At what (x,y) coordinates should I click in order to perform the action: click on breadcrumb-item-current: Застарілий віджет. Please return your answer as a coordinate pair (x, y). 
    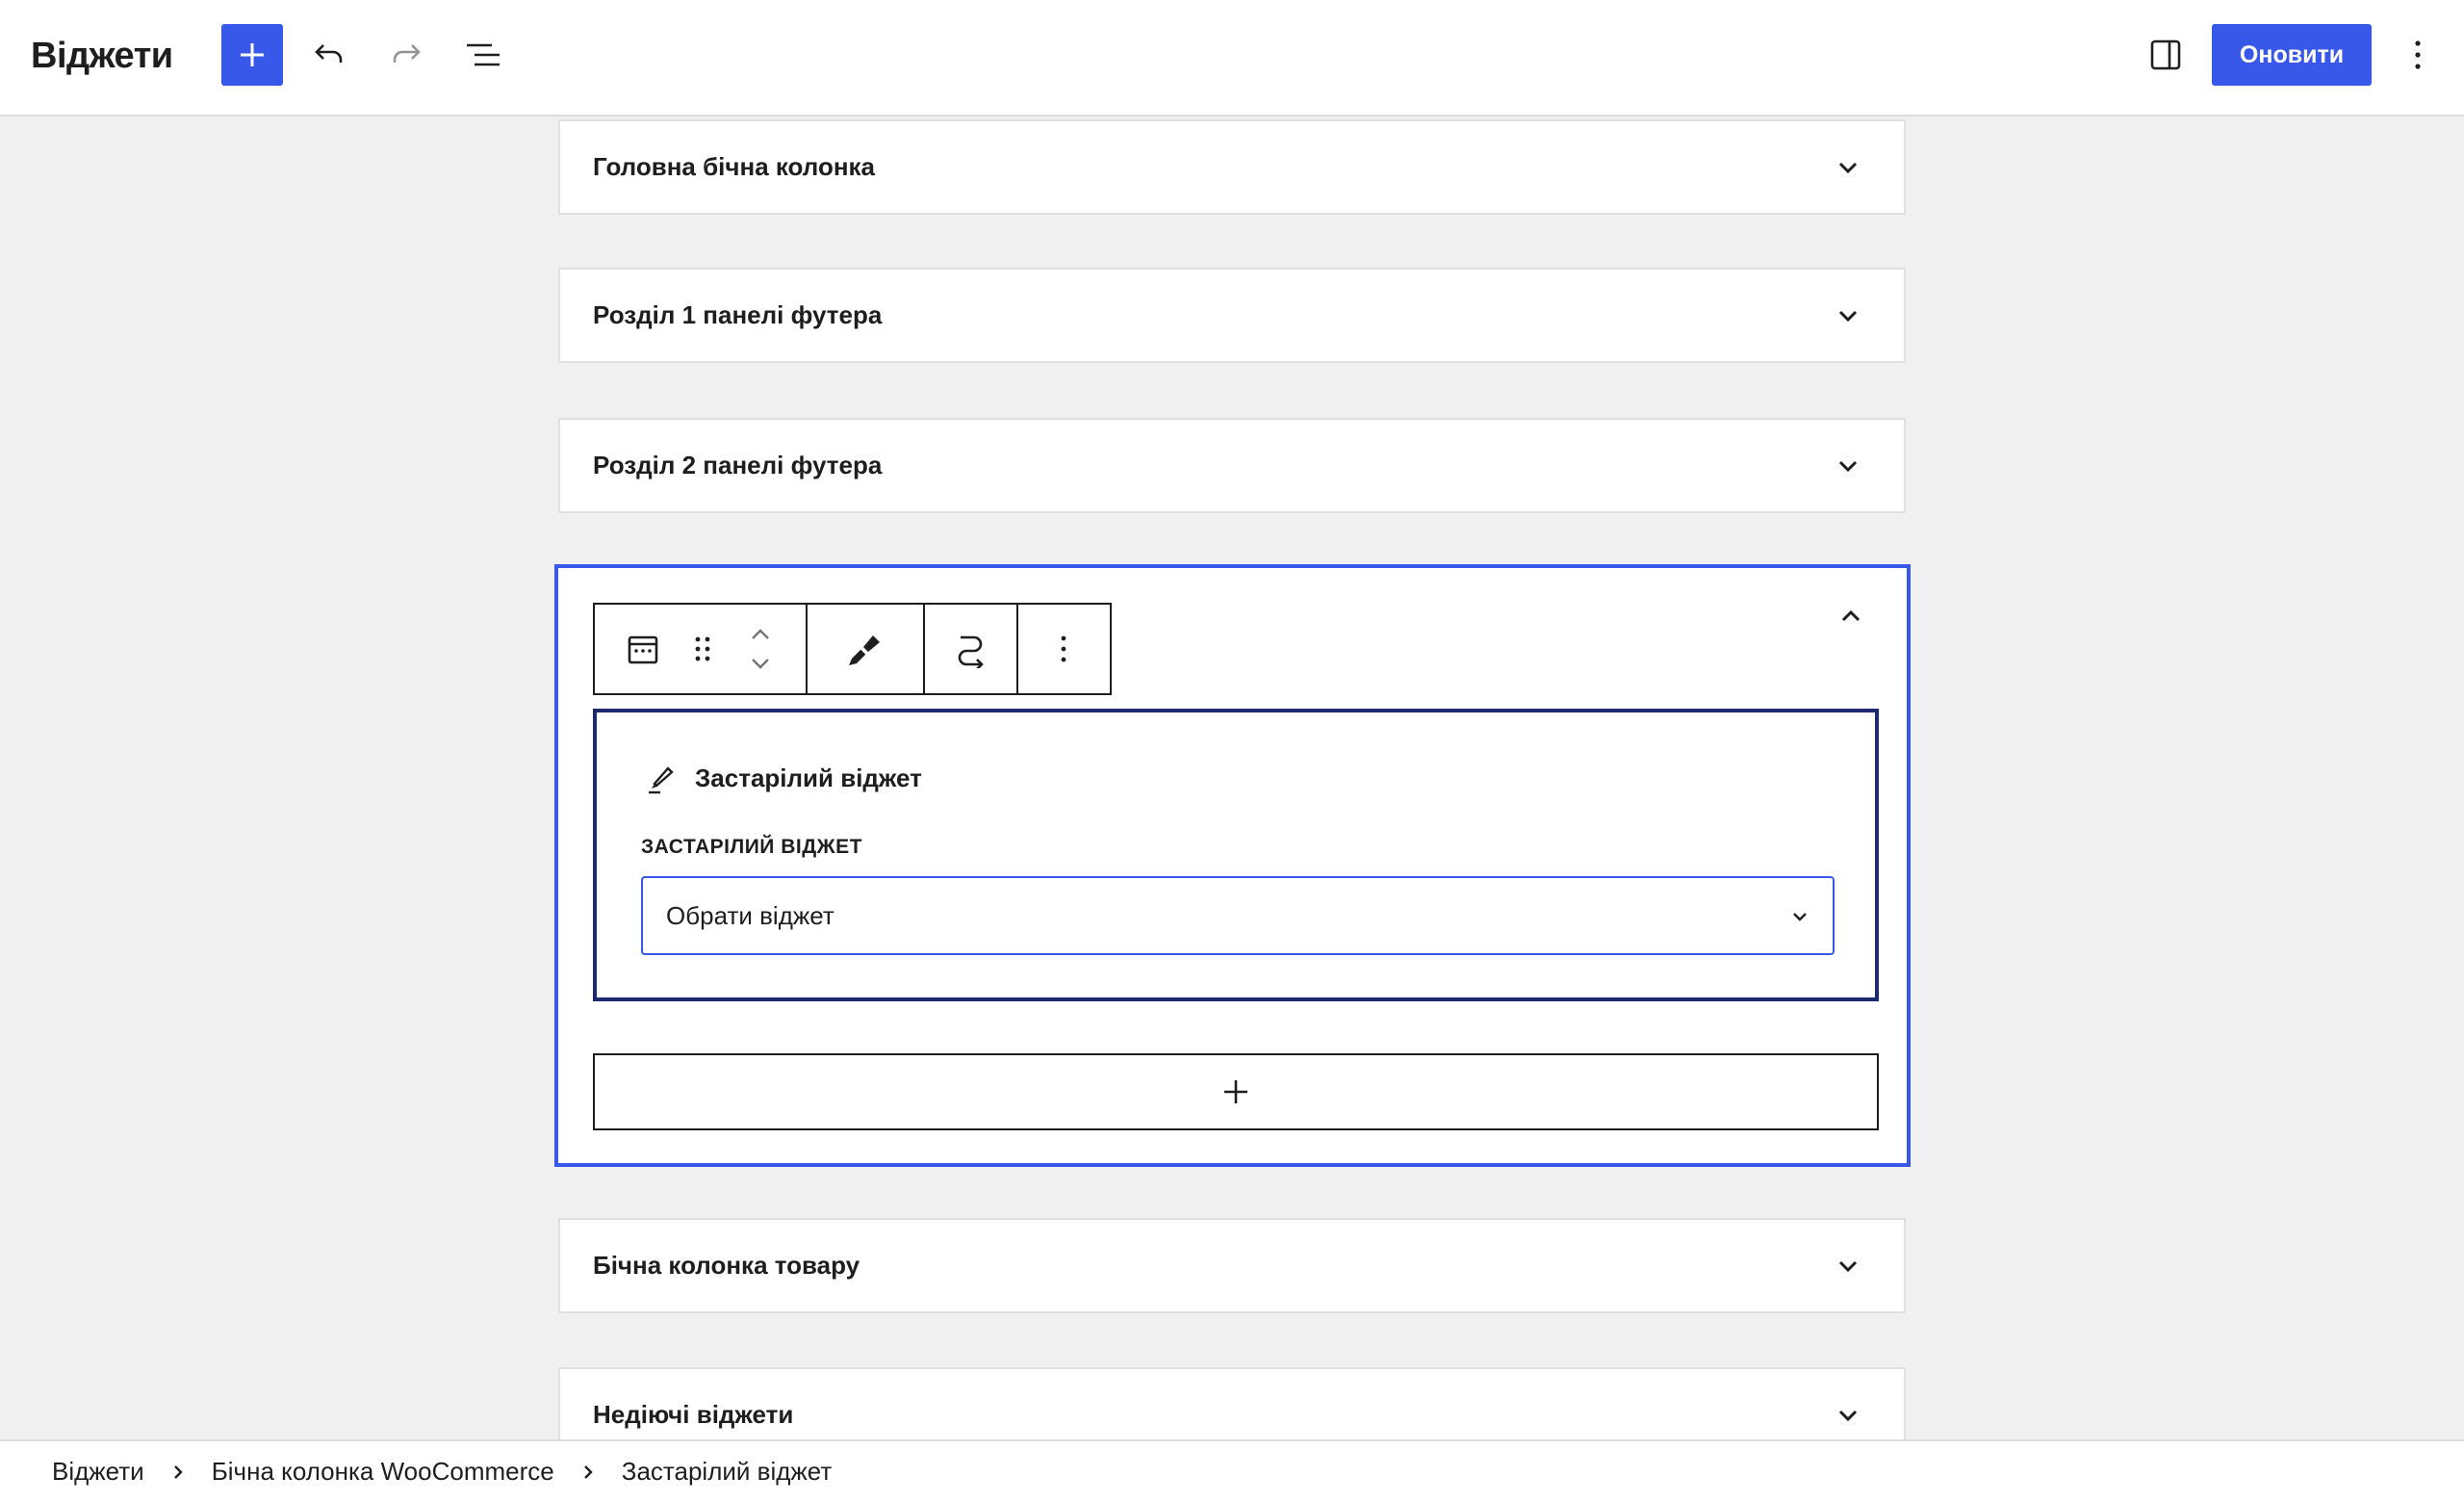
    Looking at the image, I should click on (727, 1471).